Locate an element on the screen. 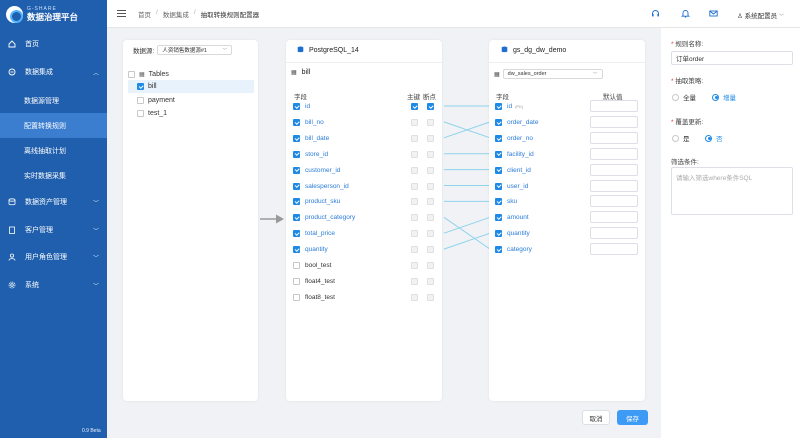 The height and width of the screenshot is (438, 800). field-name: order_date is located at coordinates (523, 122).